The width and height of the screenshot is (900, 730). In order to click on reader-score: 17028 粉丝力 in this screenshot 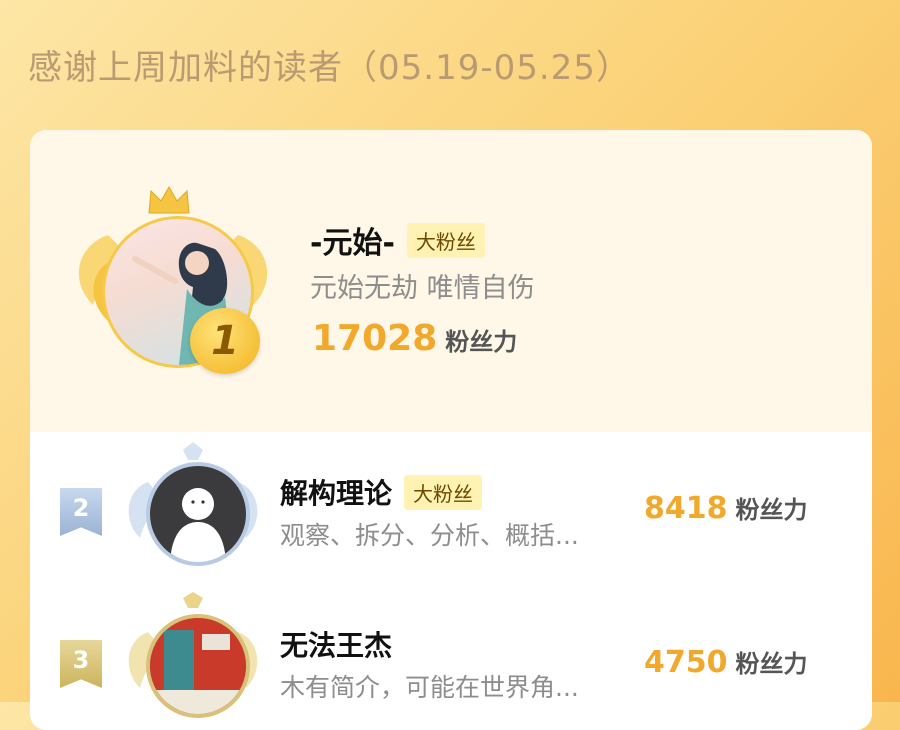, I will do `click(414, 338)`.